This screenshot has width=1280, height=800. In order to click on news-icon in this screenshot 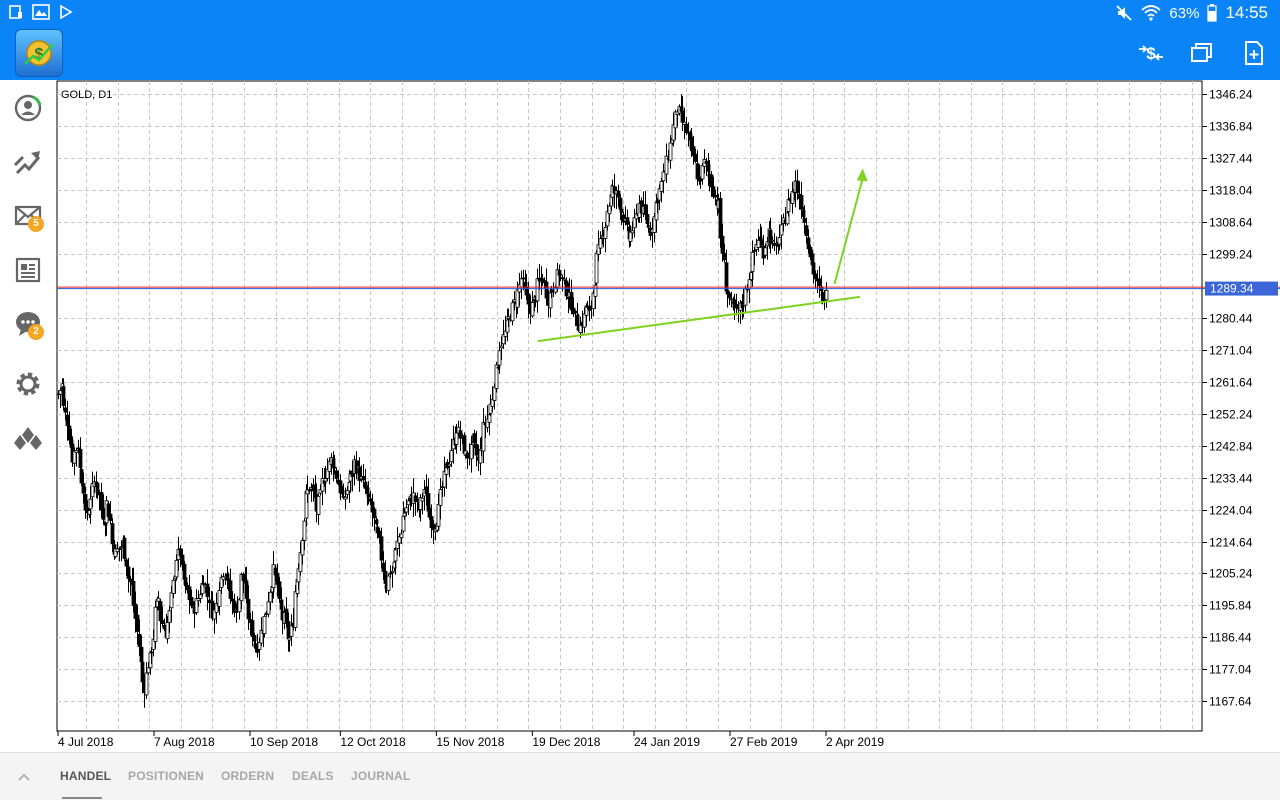, I will do `click(28, 270)`.